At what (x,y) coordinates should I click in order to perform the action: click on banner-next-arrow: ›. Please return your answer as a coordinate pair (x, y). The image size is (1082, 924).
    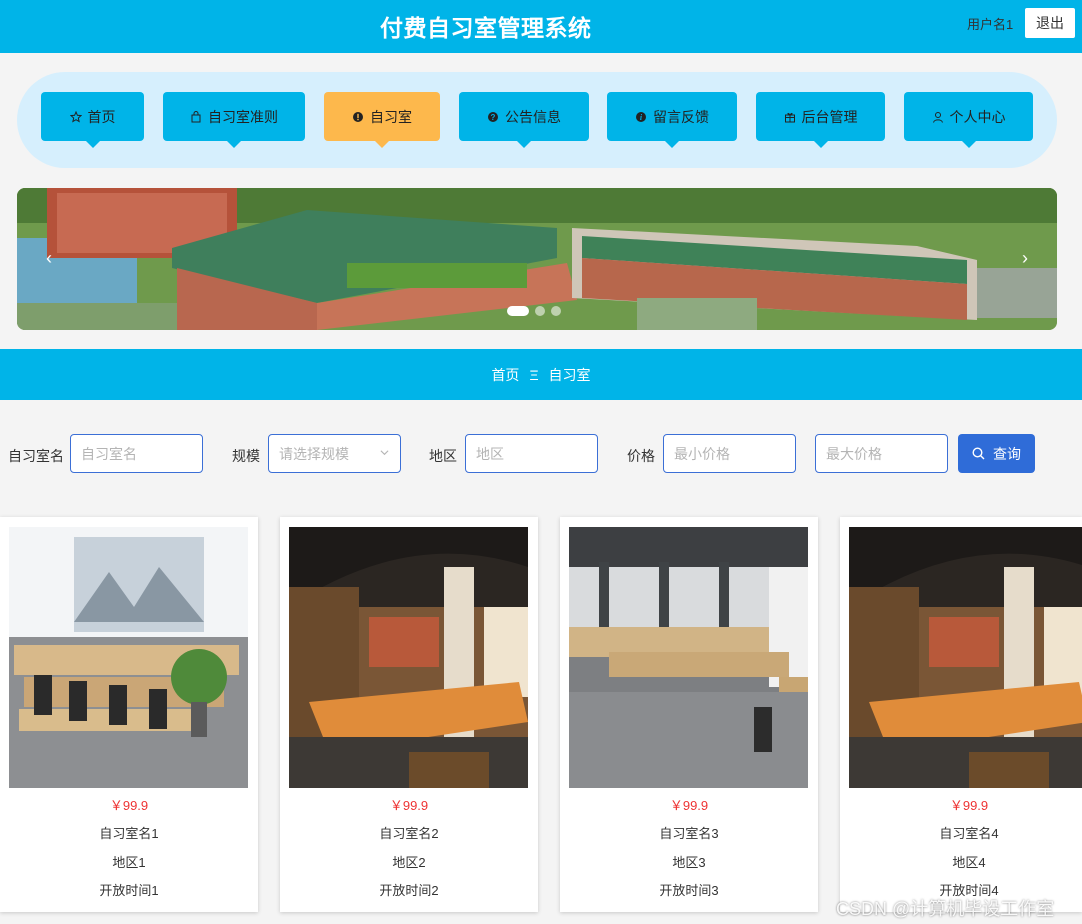
    Looking at the image, I should click on (1025, 258).